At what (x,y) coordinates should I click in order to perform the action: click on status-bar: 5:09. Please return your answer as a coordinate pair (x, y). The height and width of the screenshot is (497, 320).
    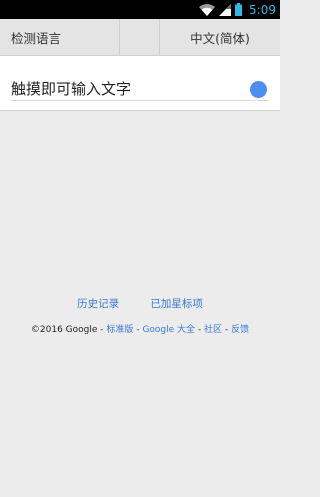
    Looking at the image, I should click on (140, 9).